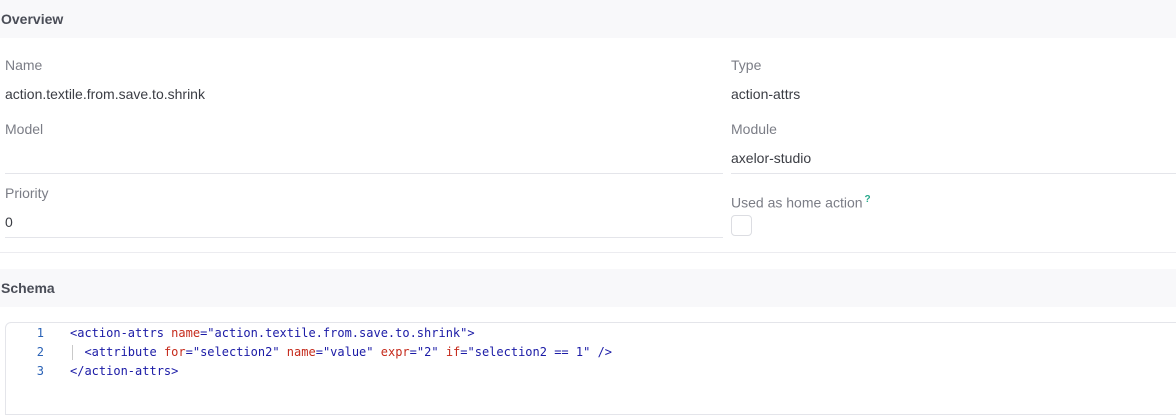 The height and width of the screenshot is (415, 1176). I want to click on type-field: Type action-attrs, so click(953, 87).